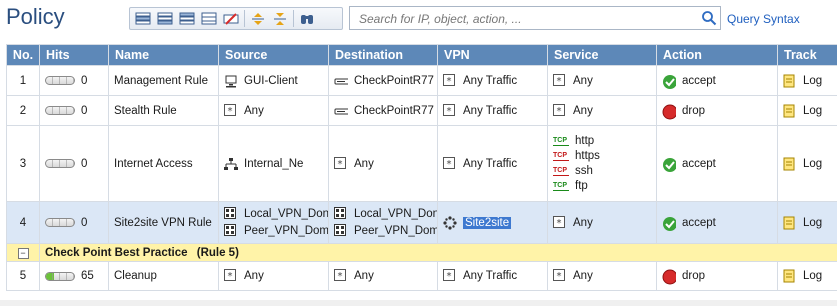  What do you see at coordinates (74, 55) in the screenshot?
I see `column-header-hits: Hits` at bounding box center [74, 55].